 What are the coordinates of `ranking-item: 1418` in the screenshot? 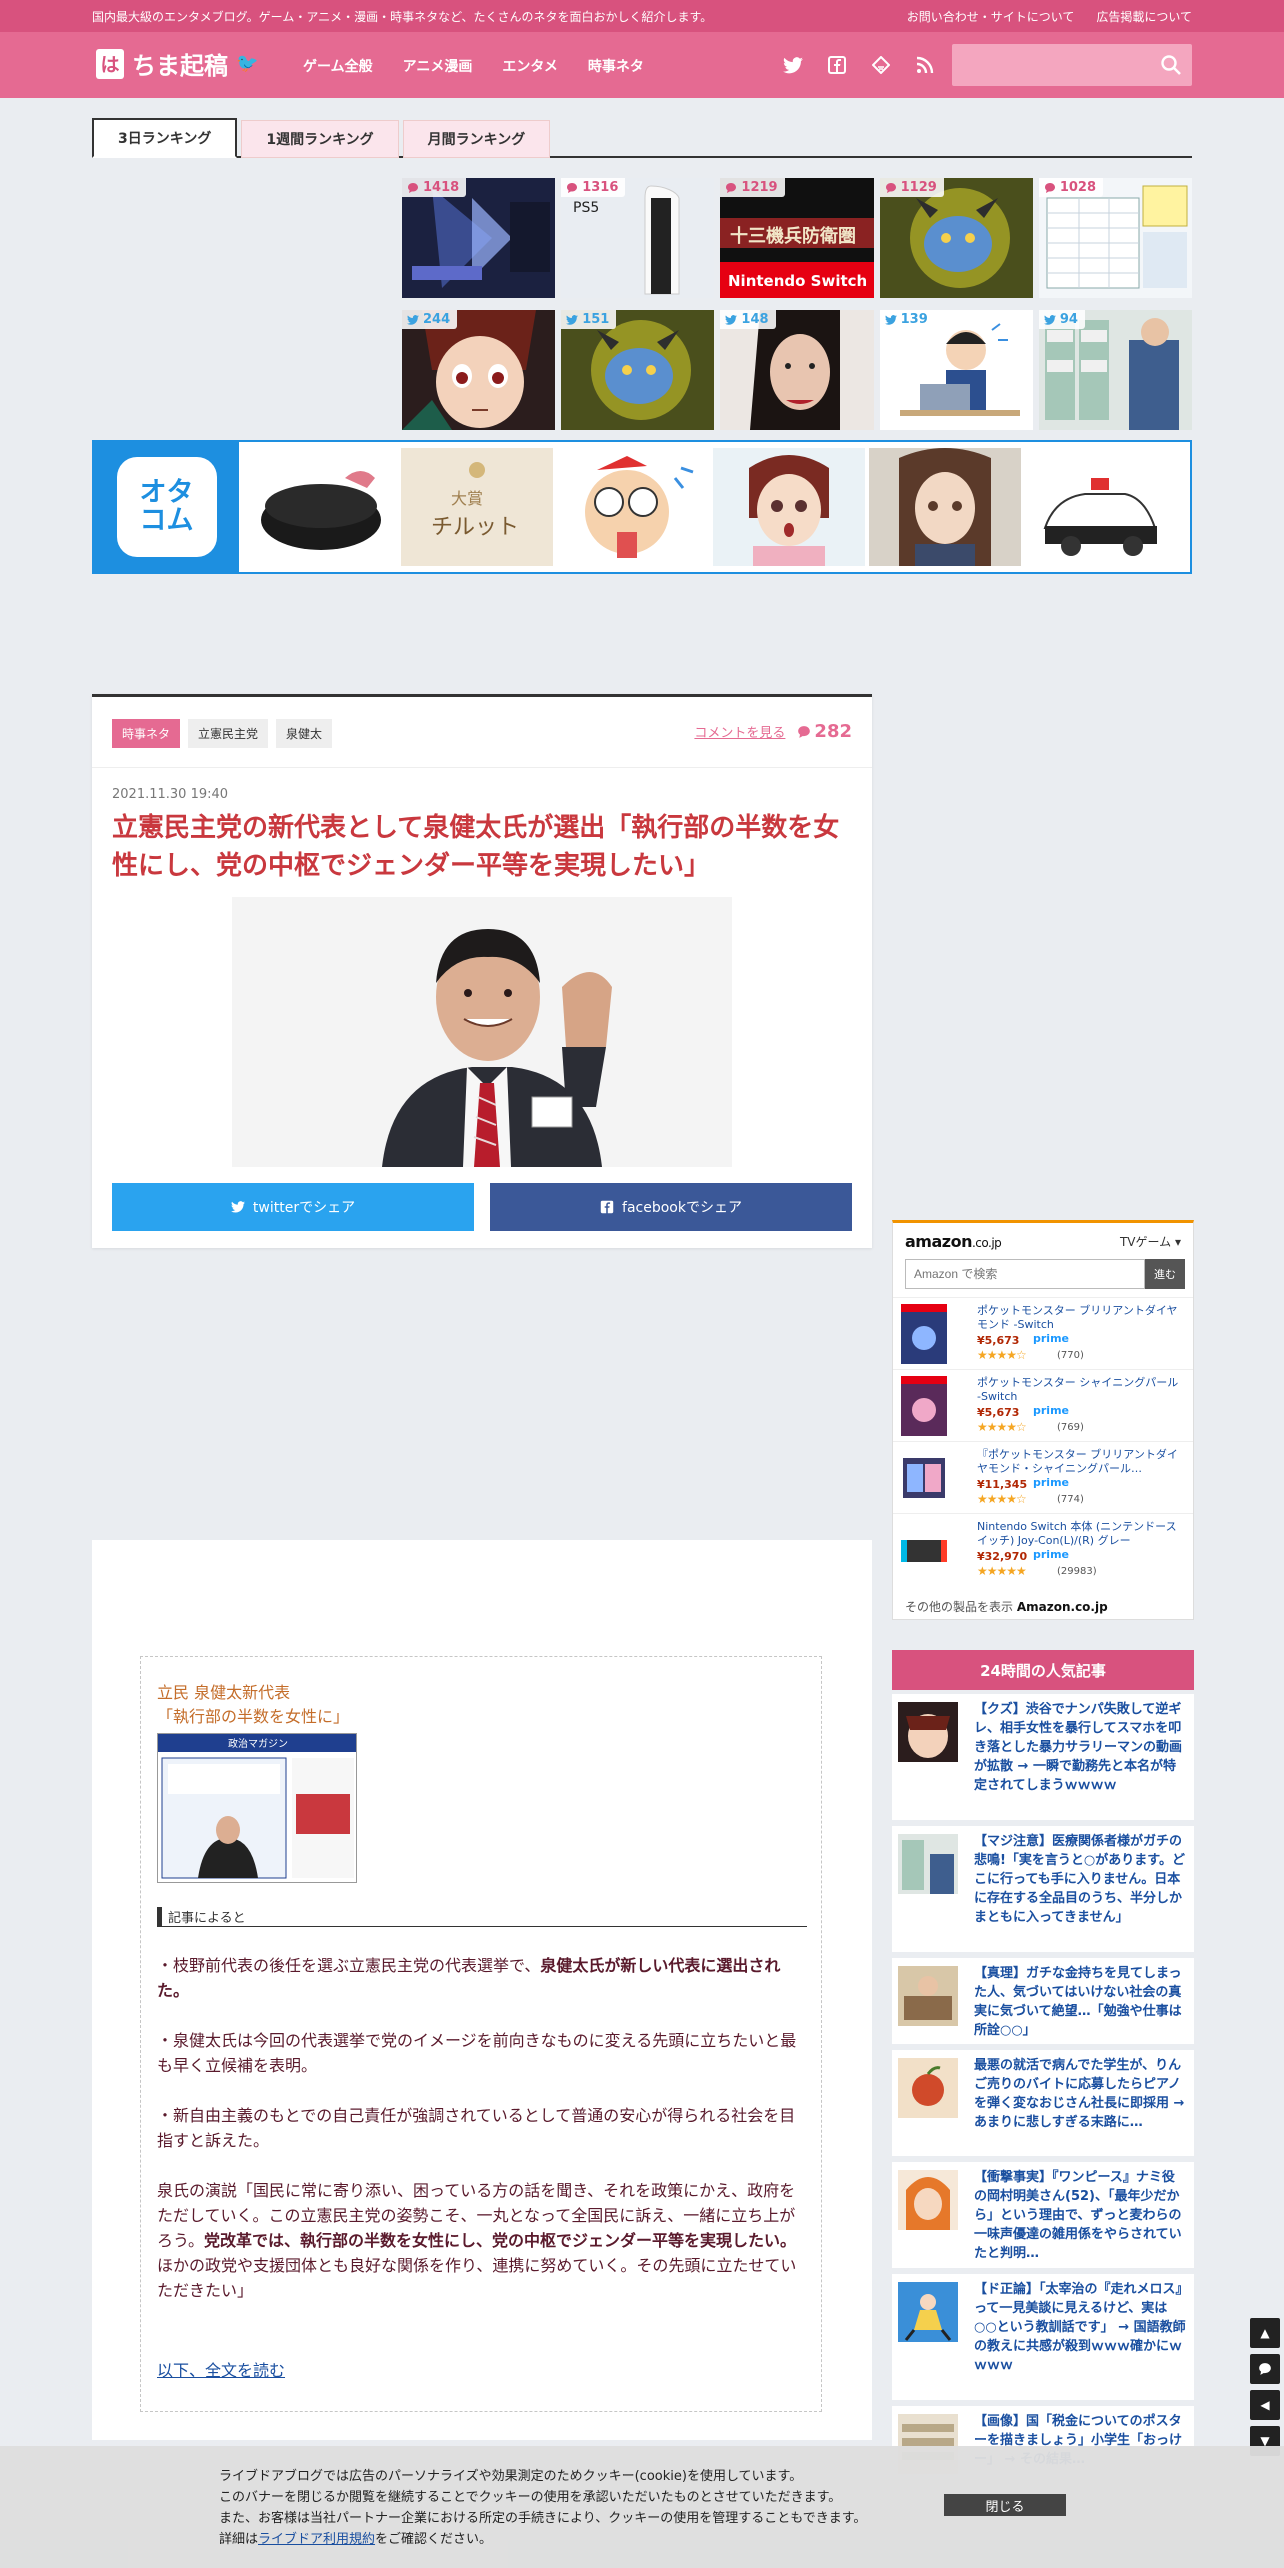 It's located at (479, 238).